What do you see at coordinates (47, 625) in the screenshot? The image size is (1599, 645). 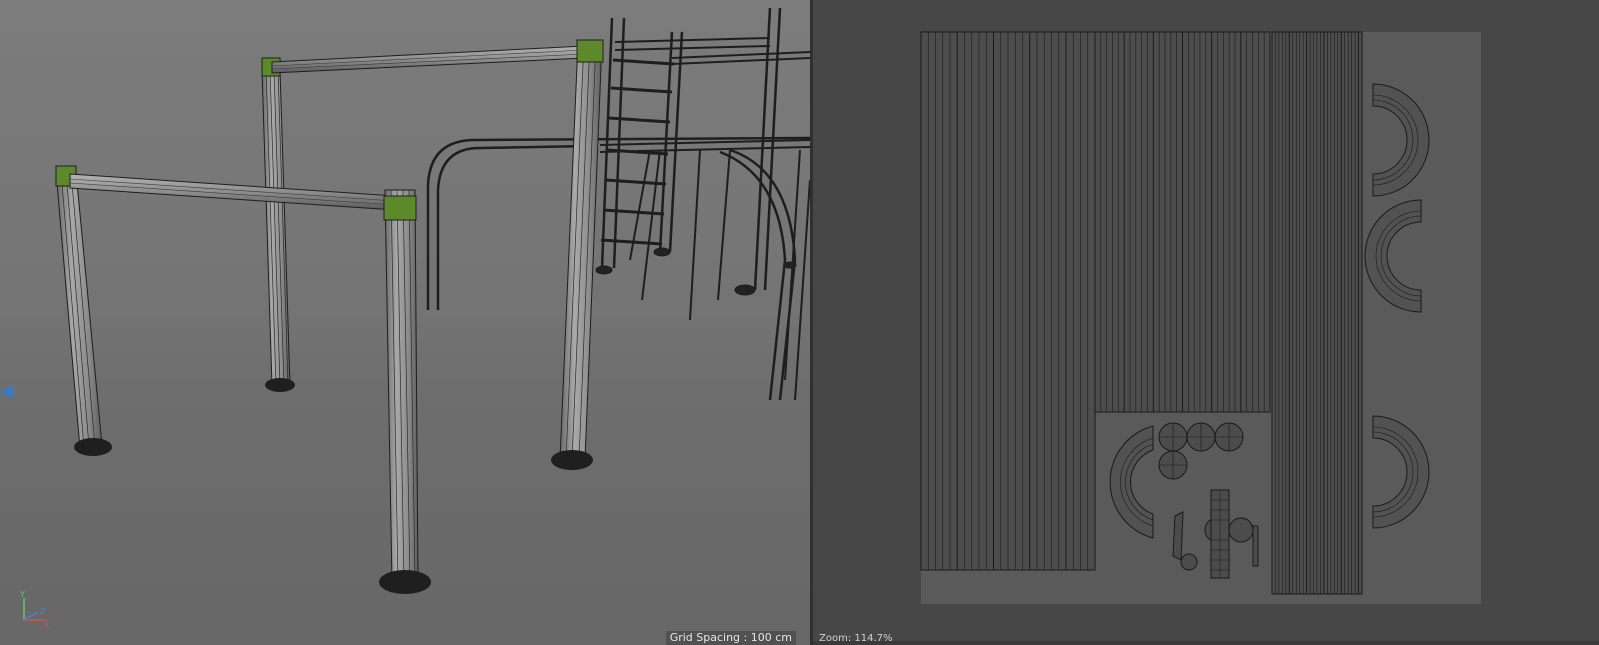 I see `axis-x-label: X` at bounding box center [47, 625].